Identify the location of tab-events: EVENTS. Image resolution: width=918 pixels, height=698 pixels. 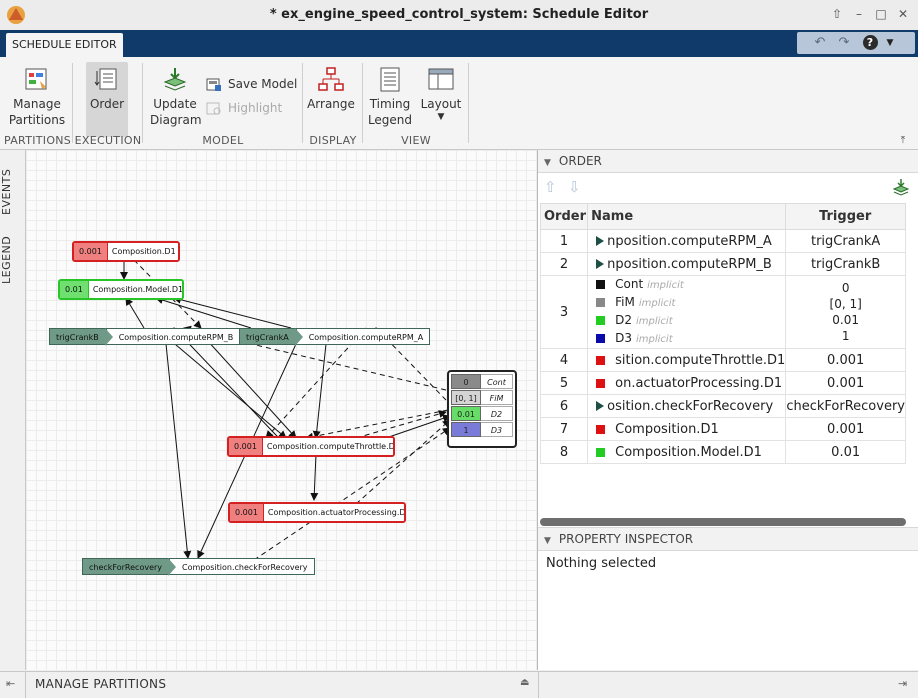
(12, 192).